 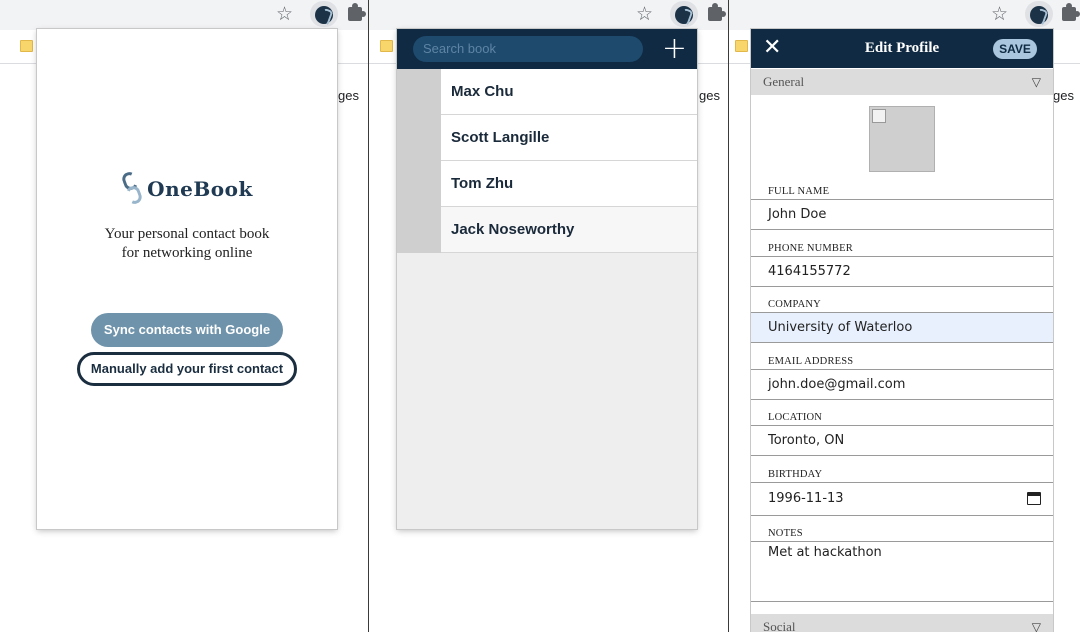 What do you see at coordinates (902, 623) in the screenshot?
I see `section-social: Social ▽` at bounding box center [902, 623].